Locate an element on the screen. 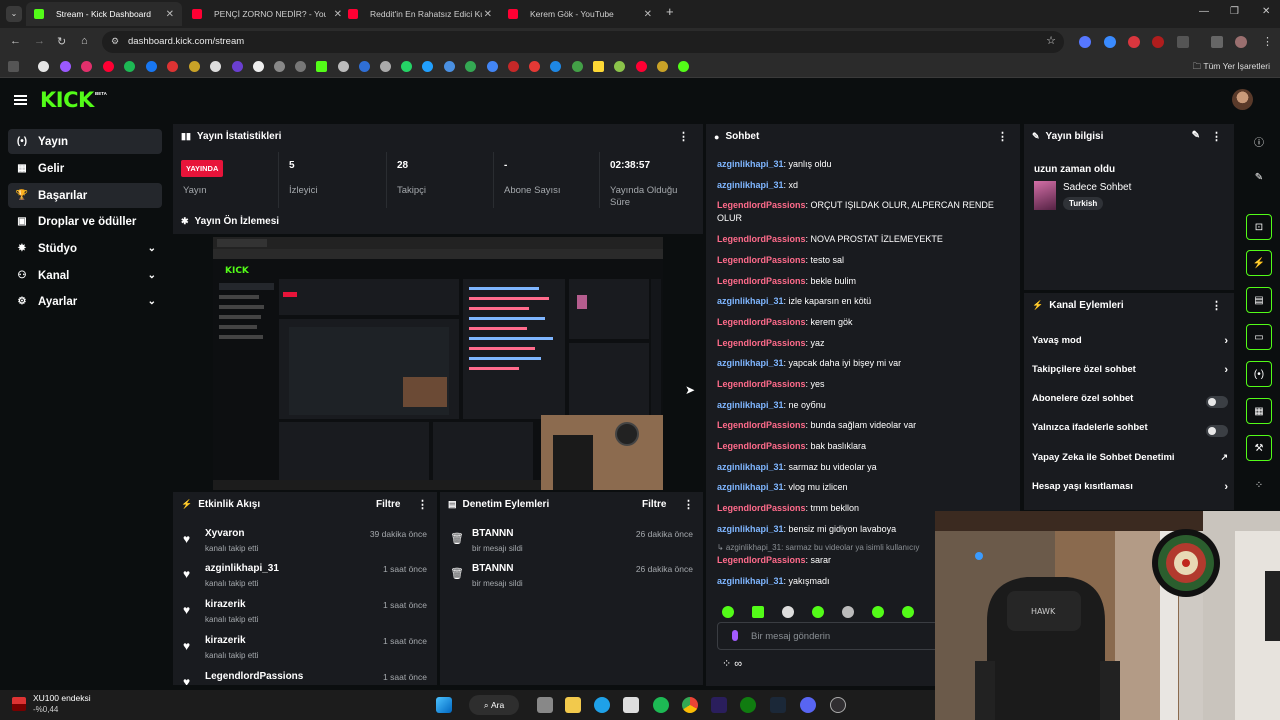 The height and width of the screenshot is (720, 1280). microphone-icon is located at coordinates (735, 635).